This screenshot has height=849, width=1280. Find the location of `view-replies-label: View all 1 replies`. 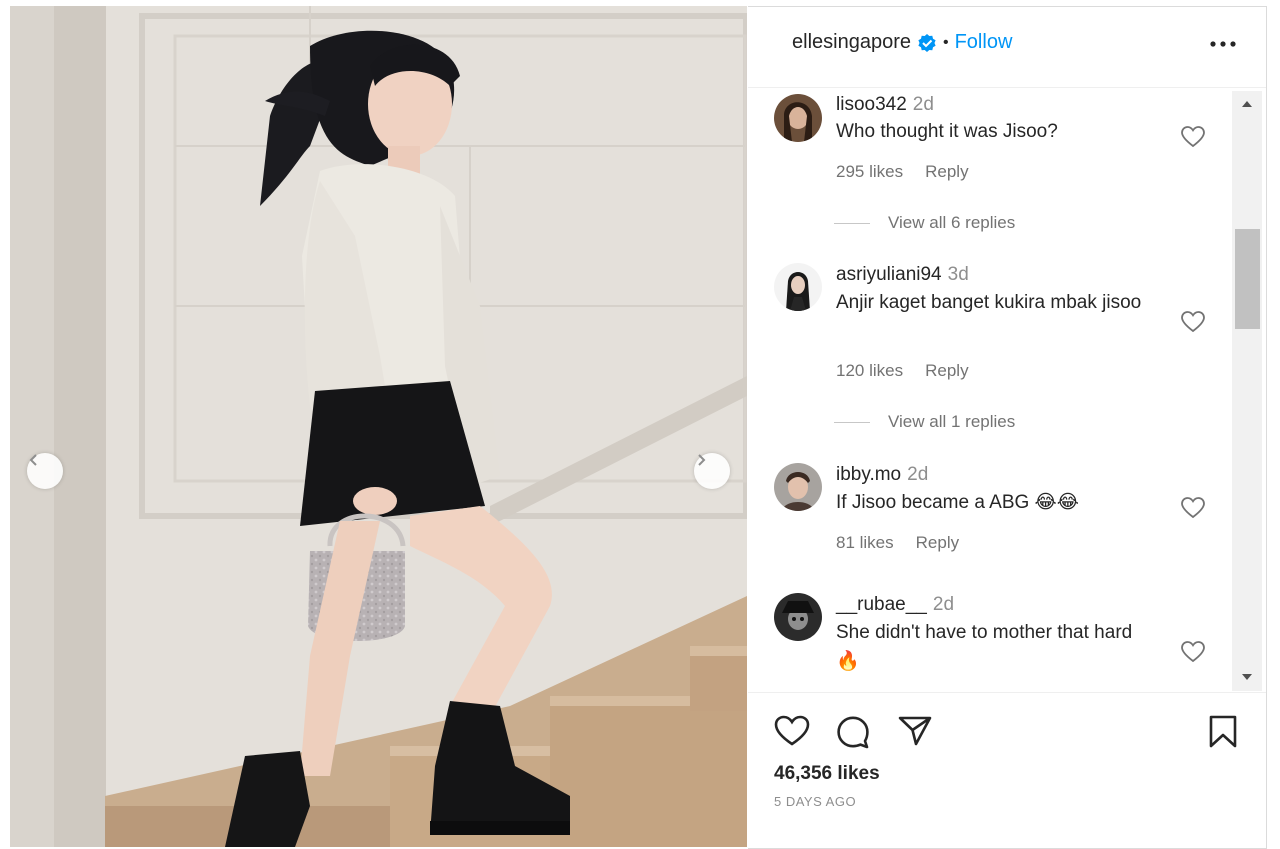

view-replies-label: View all 1 replies is located at coordinates (952, 421).